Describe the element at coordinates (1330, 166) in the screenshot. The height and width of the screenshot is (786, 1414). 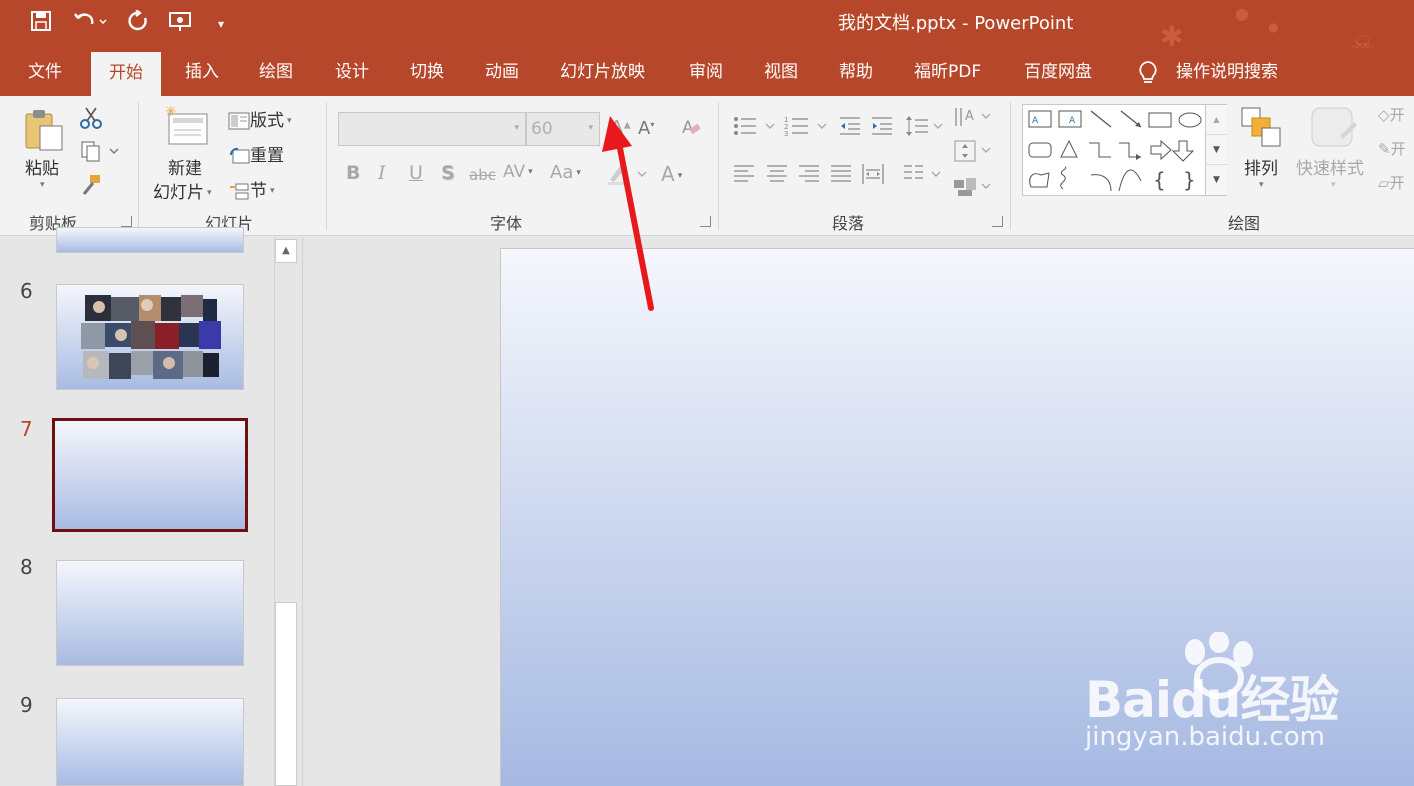
I see `quick-styles-button: 快速样式` at that location.